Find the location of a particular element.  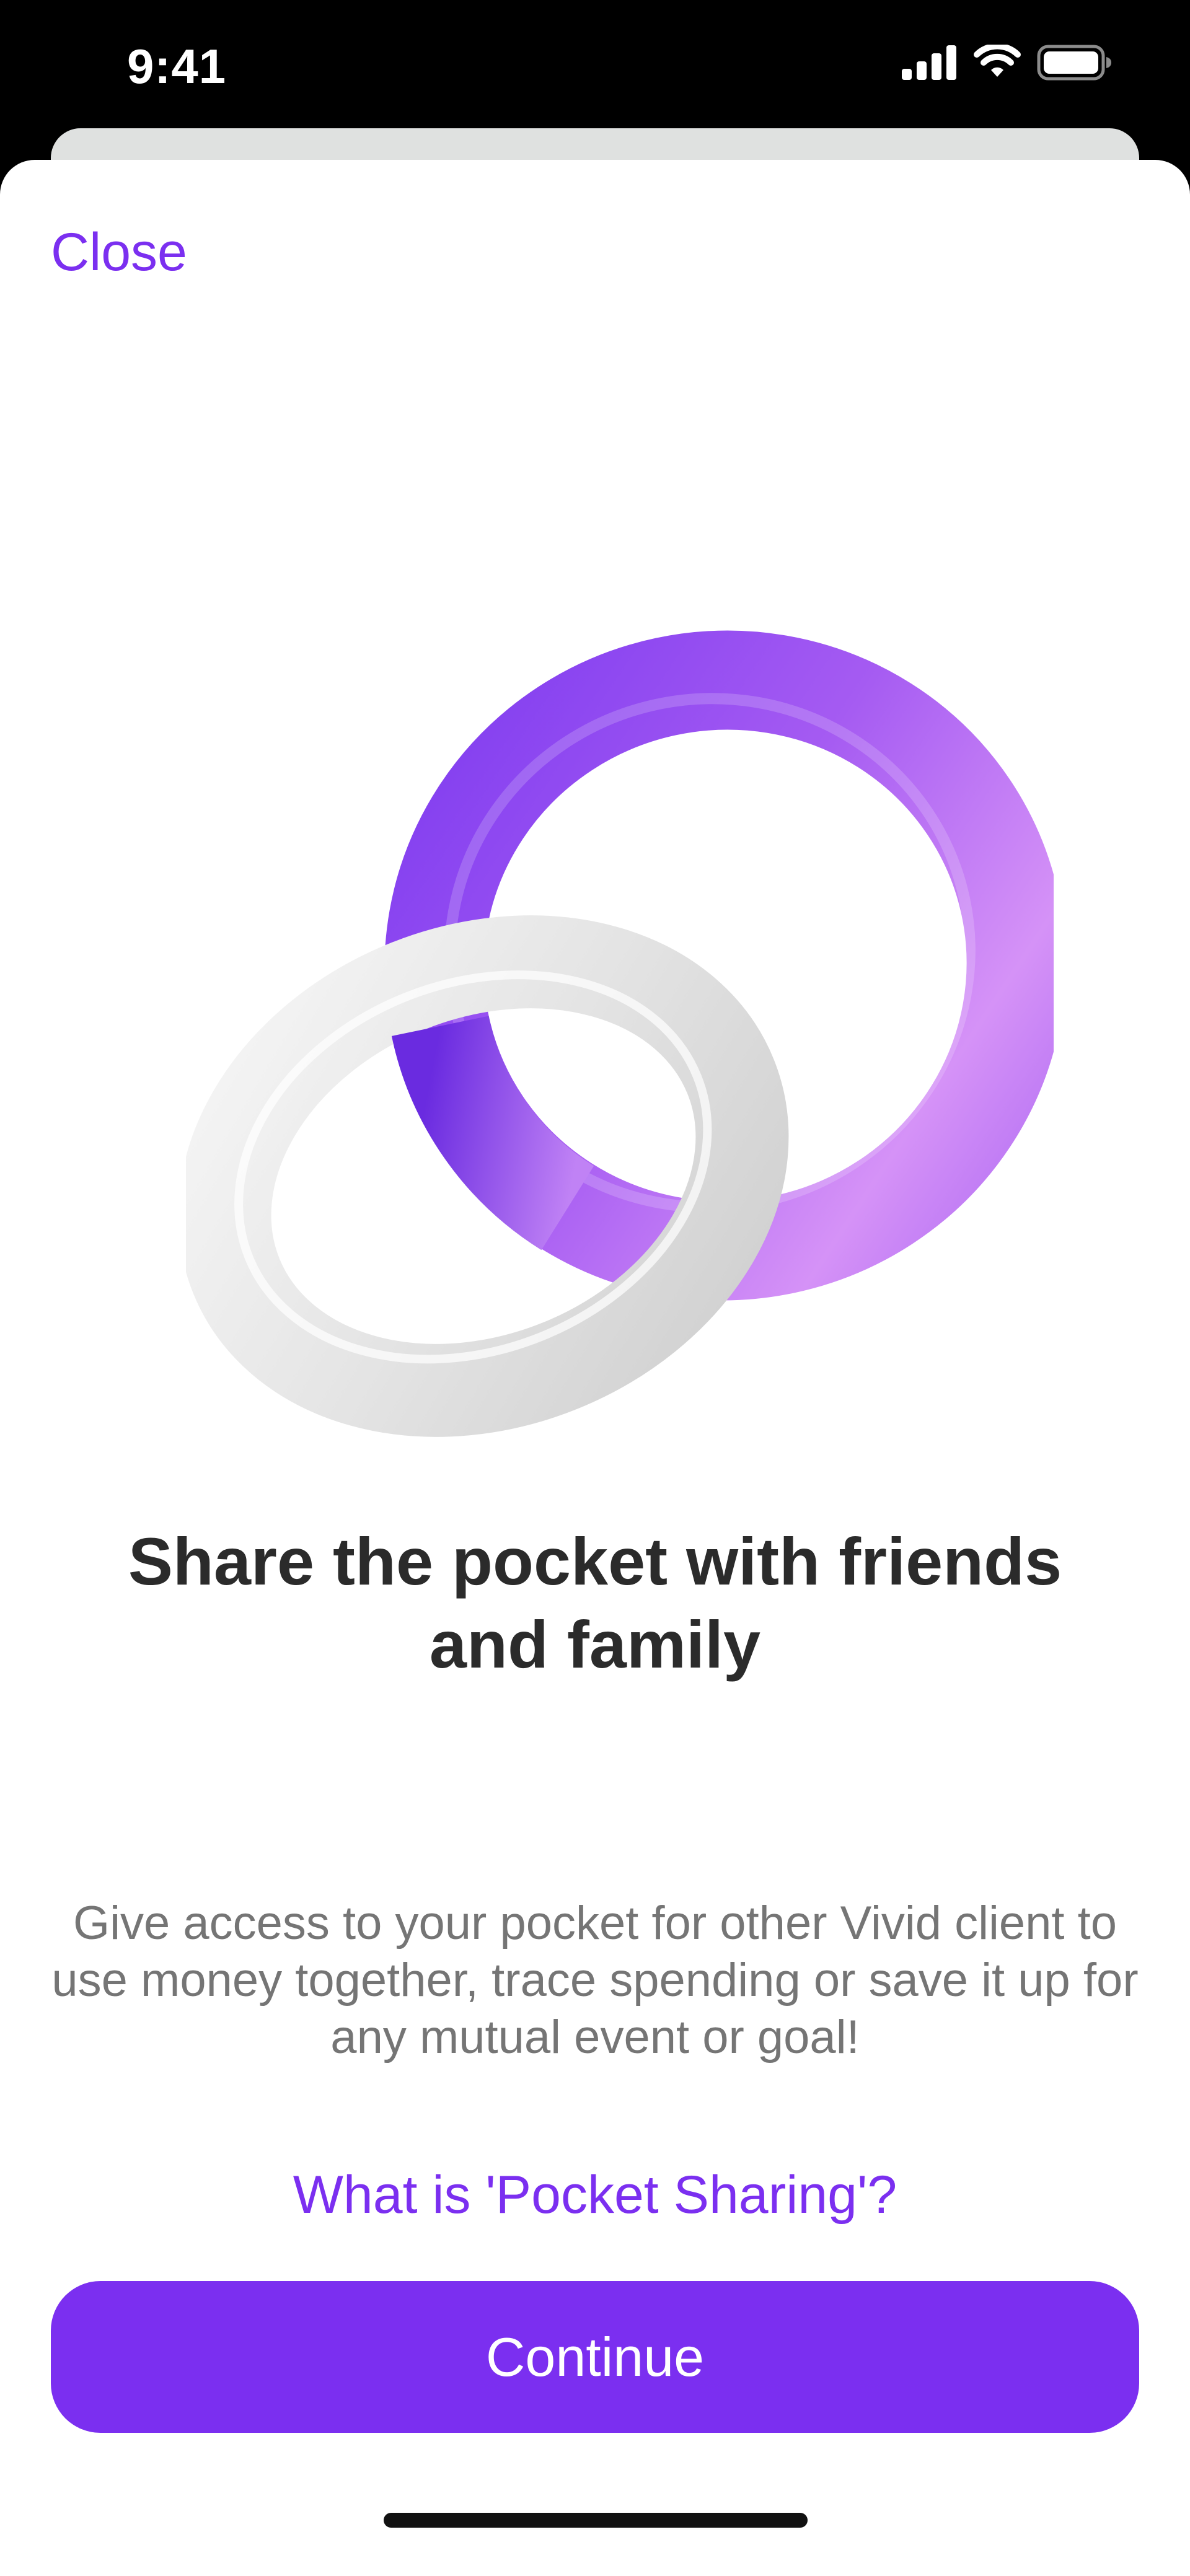

what-is-pocket-sharing-link: What is 'Pocket Sharing'? is located at coordinates (595, 2195).